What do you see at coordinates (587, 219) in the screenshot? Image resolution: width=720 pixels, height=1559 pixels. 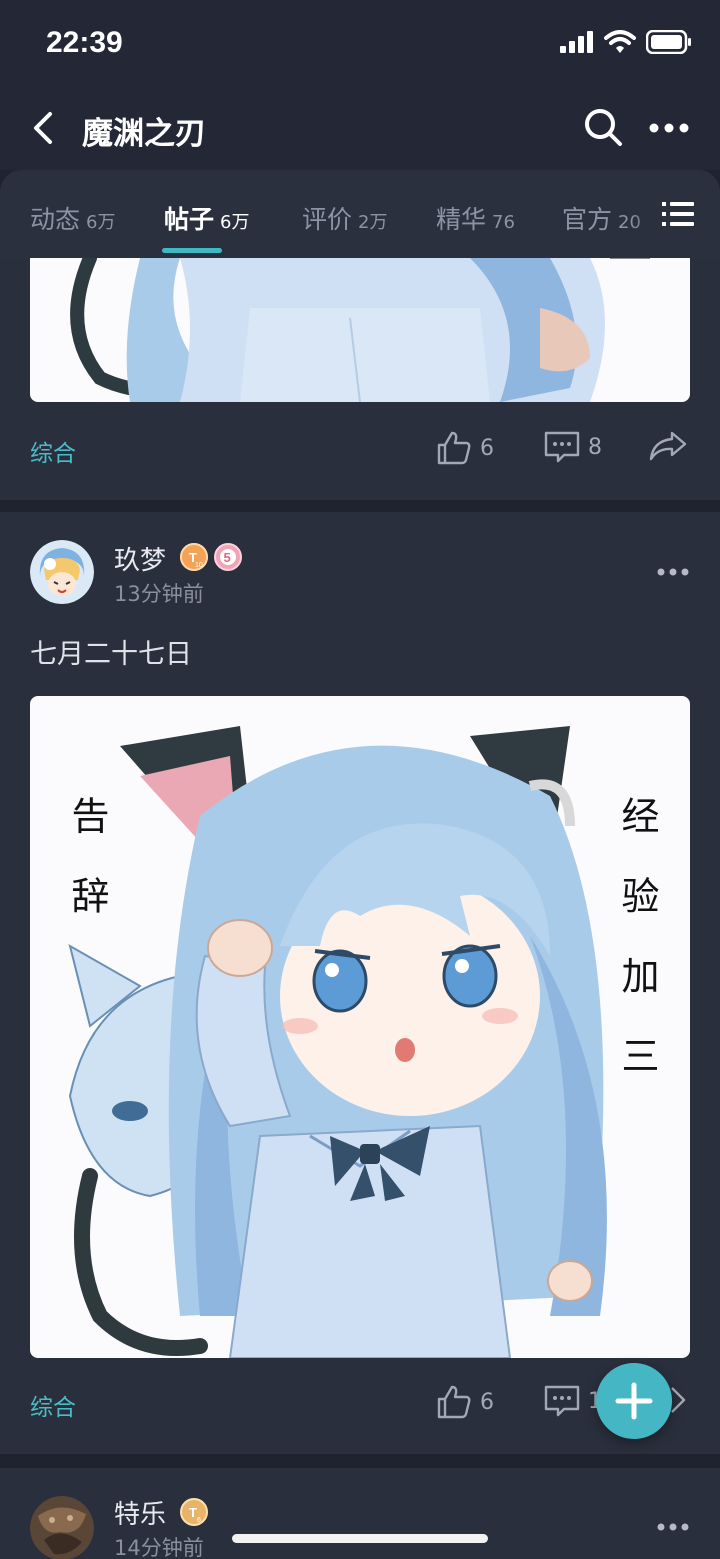 I see `tab-label: 官方` at bounding box center [587, 219].